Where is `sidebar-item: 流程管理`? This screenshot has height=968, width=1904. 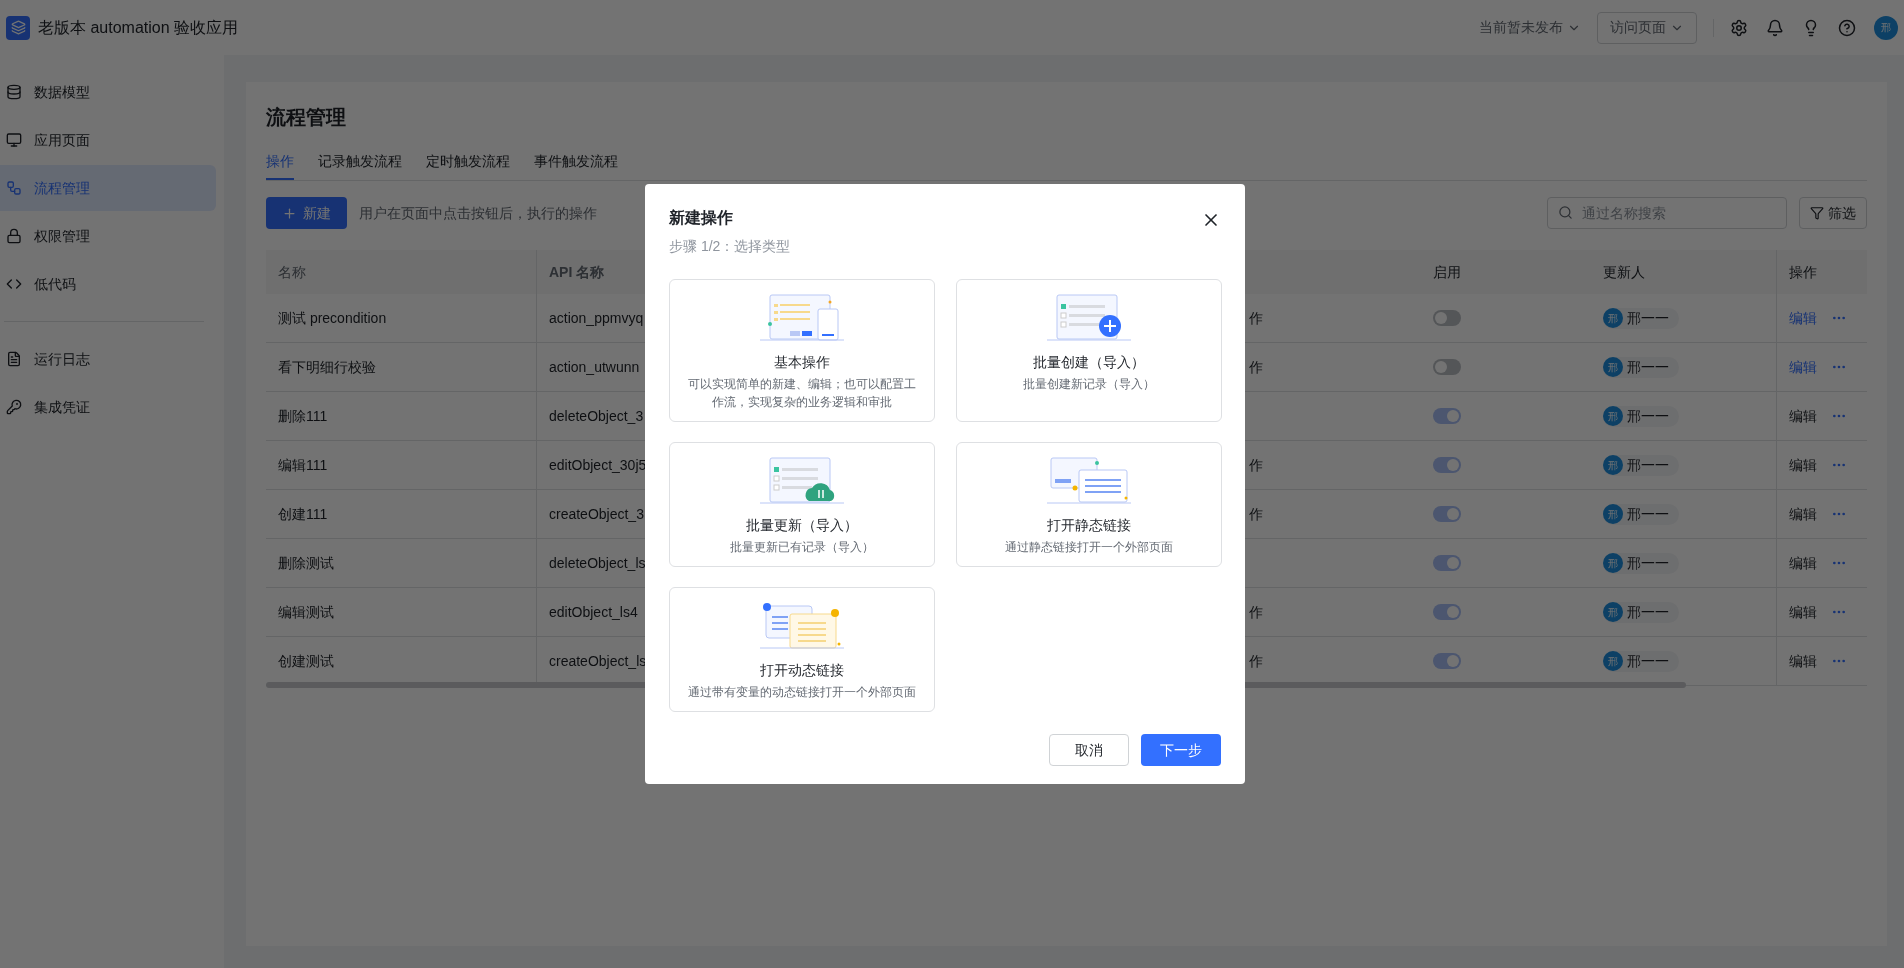
sidebar-item: 流程管理 is located at coordinates (108, 188).